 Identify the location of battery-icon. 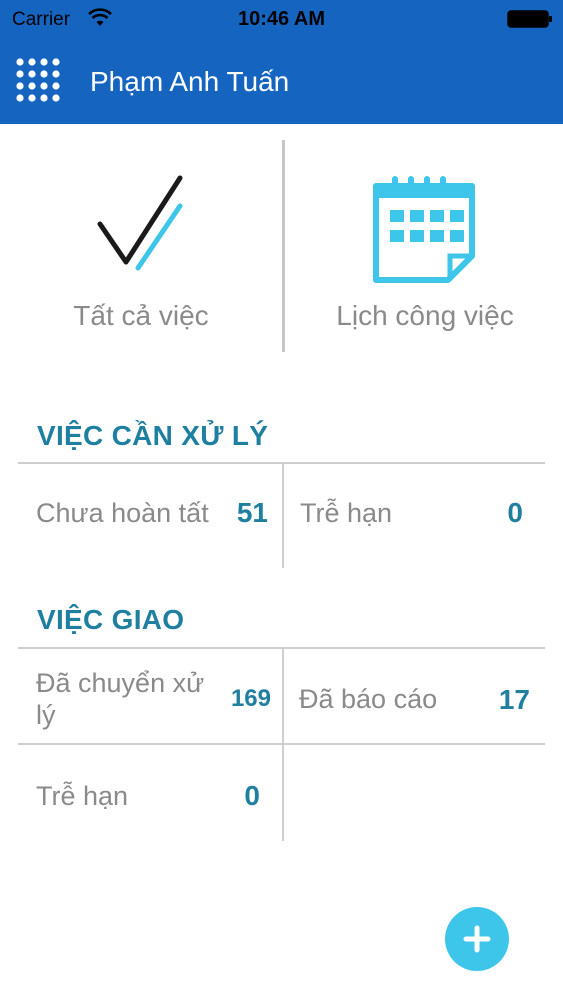
(529, 19).